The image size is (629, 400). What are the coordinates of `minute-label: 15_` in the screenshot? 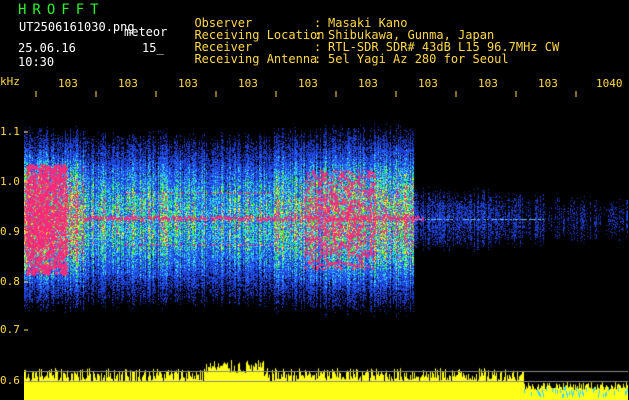 It's located at (153, 48).